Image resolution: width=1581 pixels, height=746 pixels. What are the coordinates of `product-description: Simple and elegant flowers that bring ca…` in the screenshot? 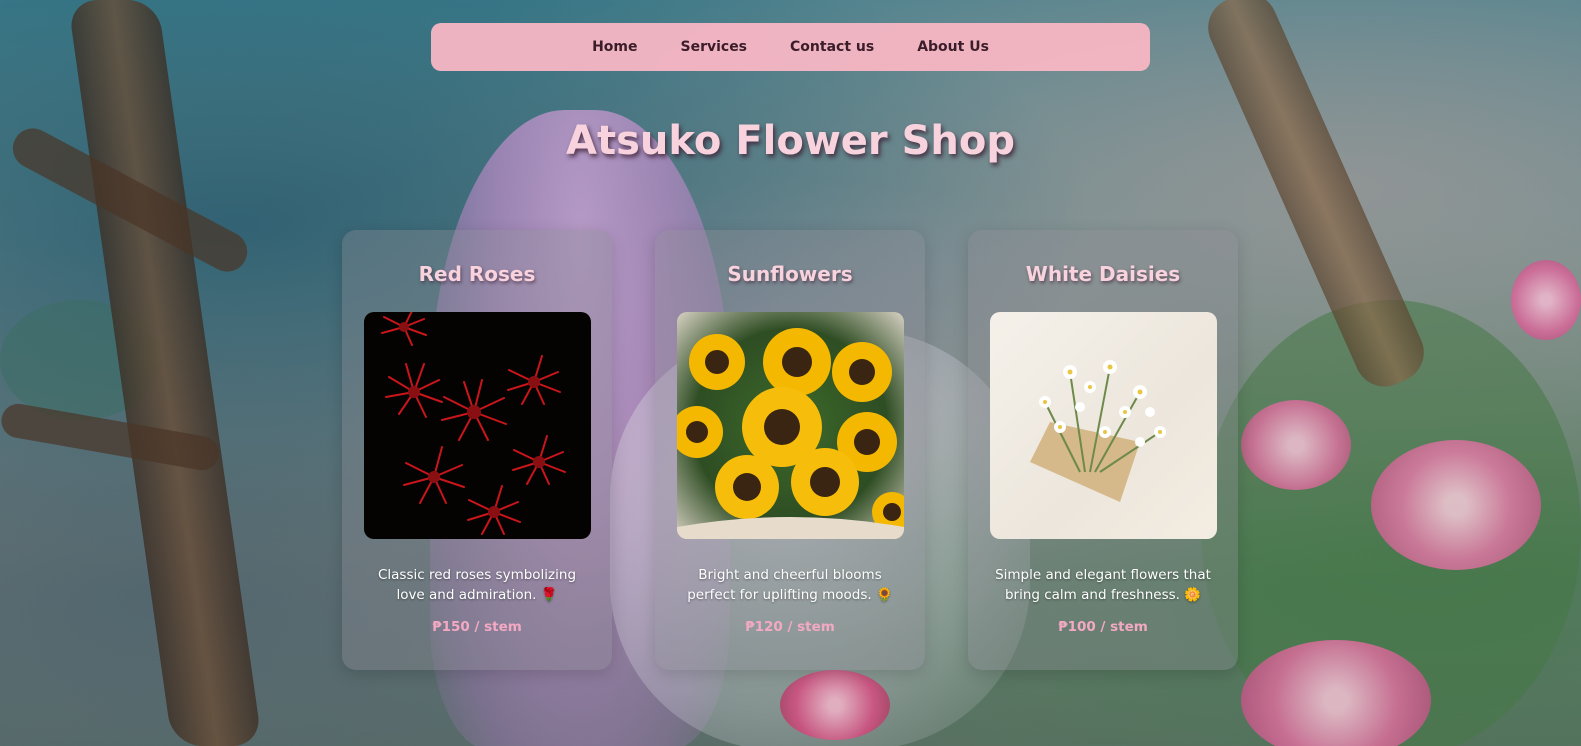 It's located at (1103, 585).